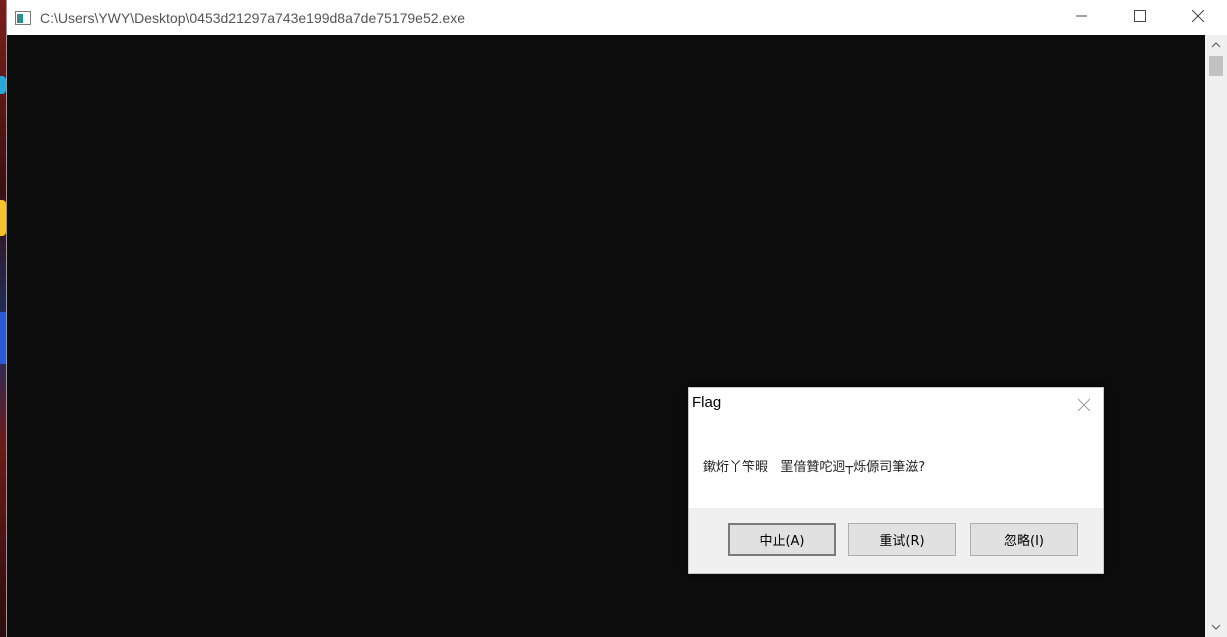 This screenshot has height=637, width=1227. I want to click on maximize-icon, so click(1140, 16).